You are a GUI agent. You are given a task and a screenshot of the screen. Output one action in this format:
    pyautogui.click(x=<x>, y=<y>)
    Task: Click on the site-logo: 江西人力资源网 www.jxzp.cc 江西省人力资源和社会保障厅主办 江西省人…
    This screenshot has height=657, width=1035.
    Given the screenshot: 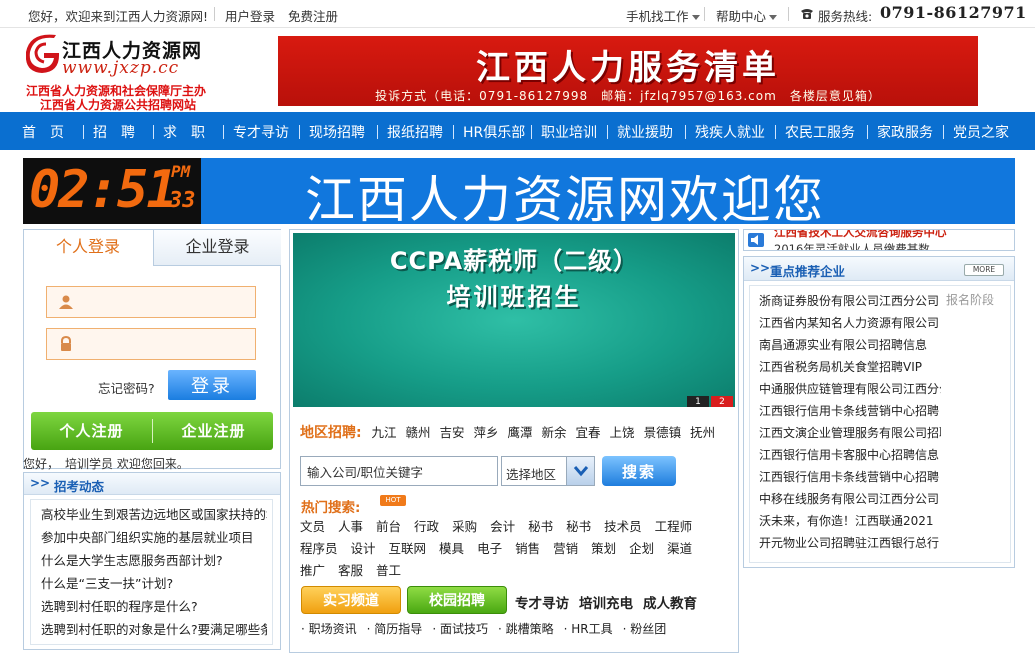 What is the action you would take?
    pyautogui.click(x=151, y=73)
    